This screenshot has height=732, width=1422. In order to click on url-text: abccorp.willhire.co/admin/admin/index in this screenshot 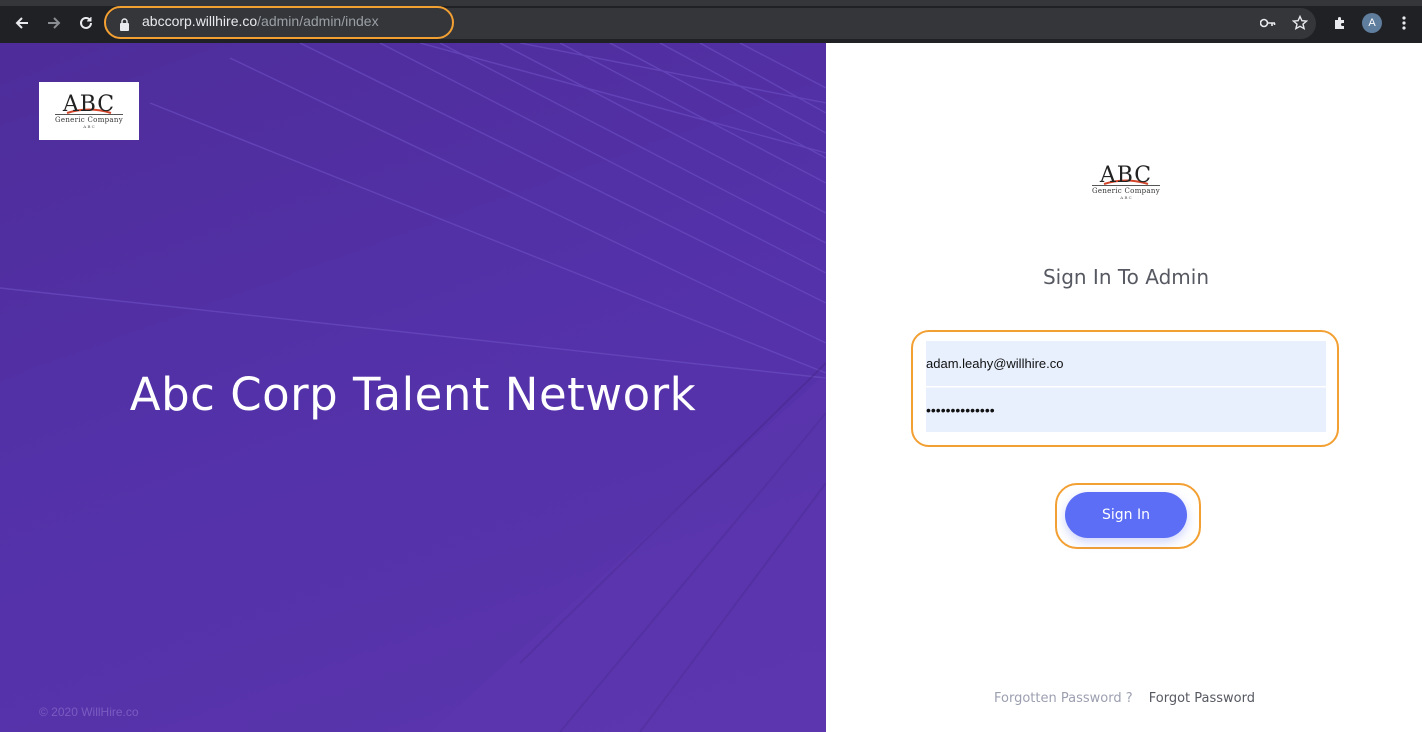, I will do `click(260, 21)`.